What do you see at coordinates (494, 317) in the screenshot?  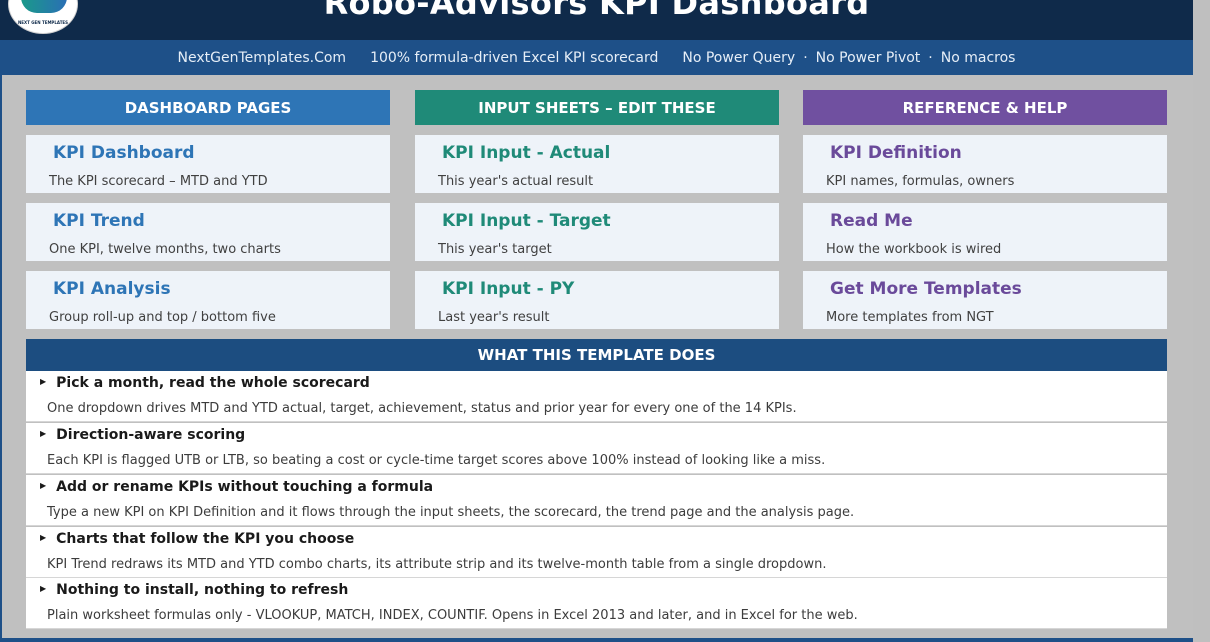 I see `nav-card-subtitle: Last year's result` at bounding box center [494, 317].